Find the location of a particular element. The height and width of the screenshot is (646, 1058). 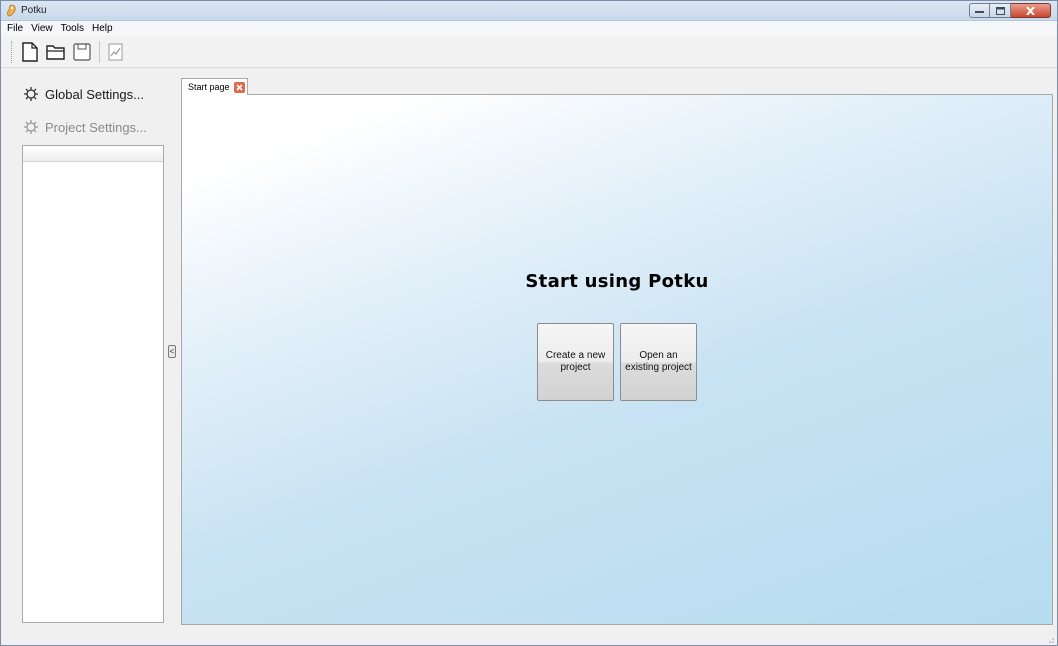

project-tree-header is located at coordinates (93, 154).